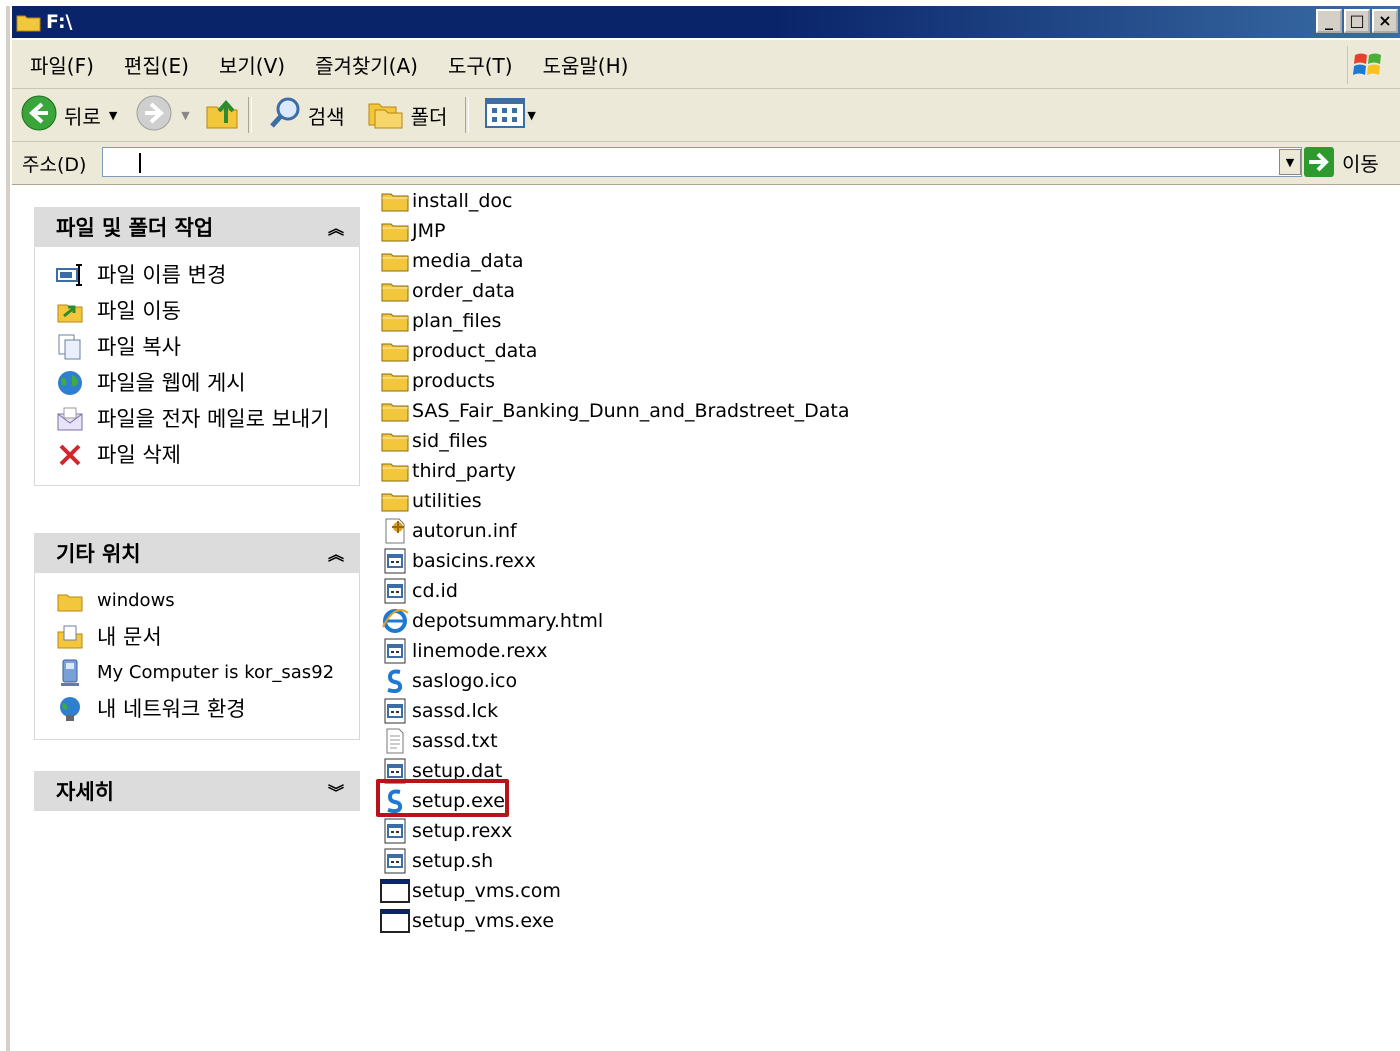 Image resolution: width=1400 pixels, height=1051 pixels. I want to click on folder-item: install_doc, so click(614, 201).